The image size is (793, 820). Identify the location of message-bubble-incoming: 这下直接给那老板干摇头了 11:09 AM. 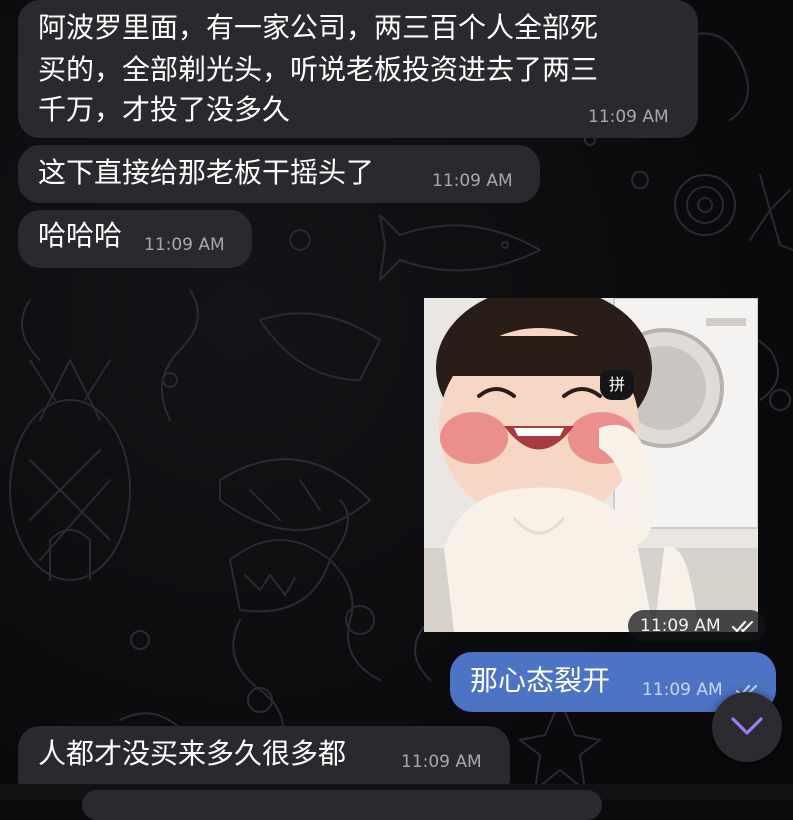
(279, 174).